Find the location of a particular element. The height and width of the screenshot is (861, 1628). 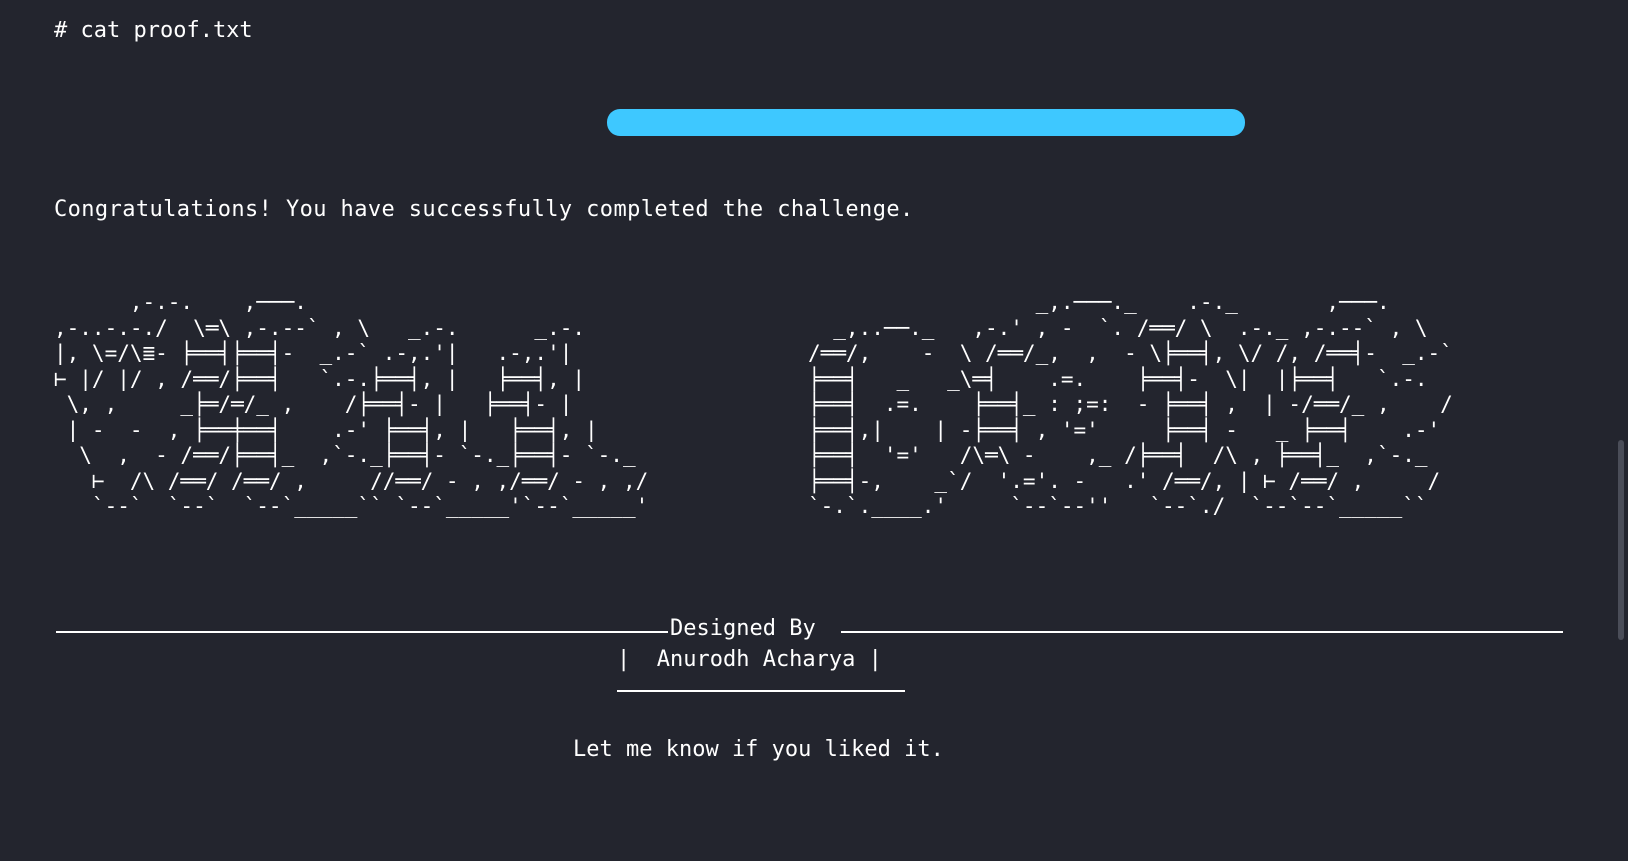

command-line: # cat proof.txt is located at coordinates (153, 30).